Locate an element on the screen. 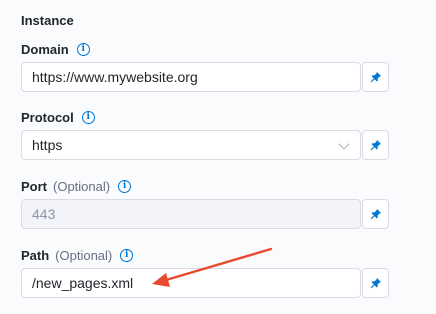 The width and height of the screenshot is (436, 314). port-label: Port (Optional) i is located at coordinates (76, 186).